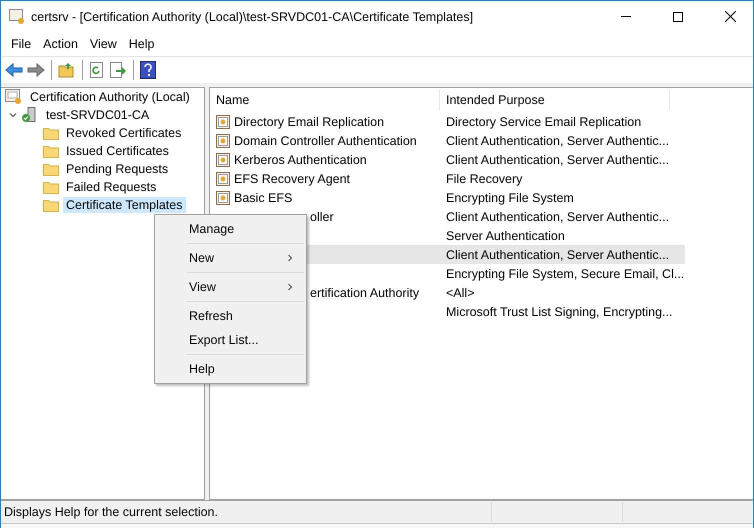 Image resolution: width=754 pixels, height=531 pixels. Describe the element at coordinates (124, 205) in the screenshot. I see `tree-item: Certificate Templates` at that location.